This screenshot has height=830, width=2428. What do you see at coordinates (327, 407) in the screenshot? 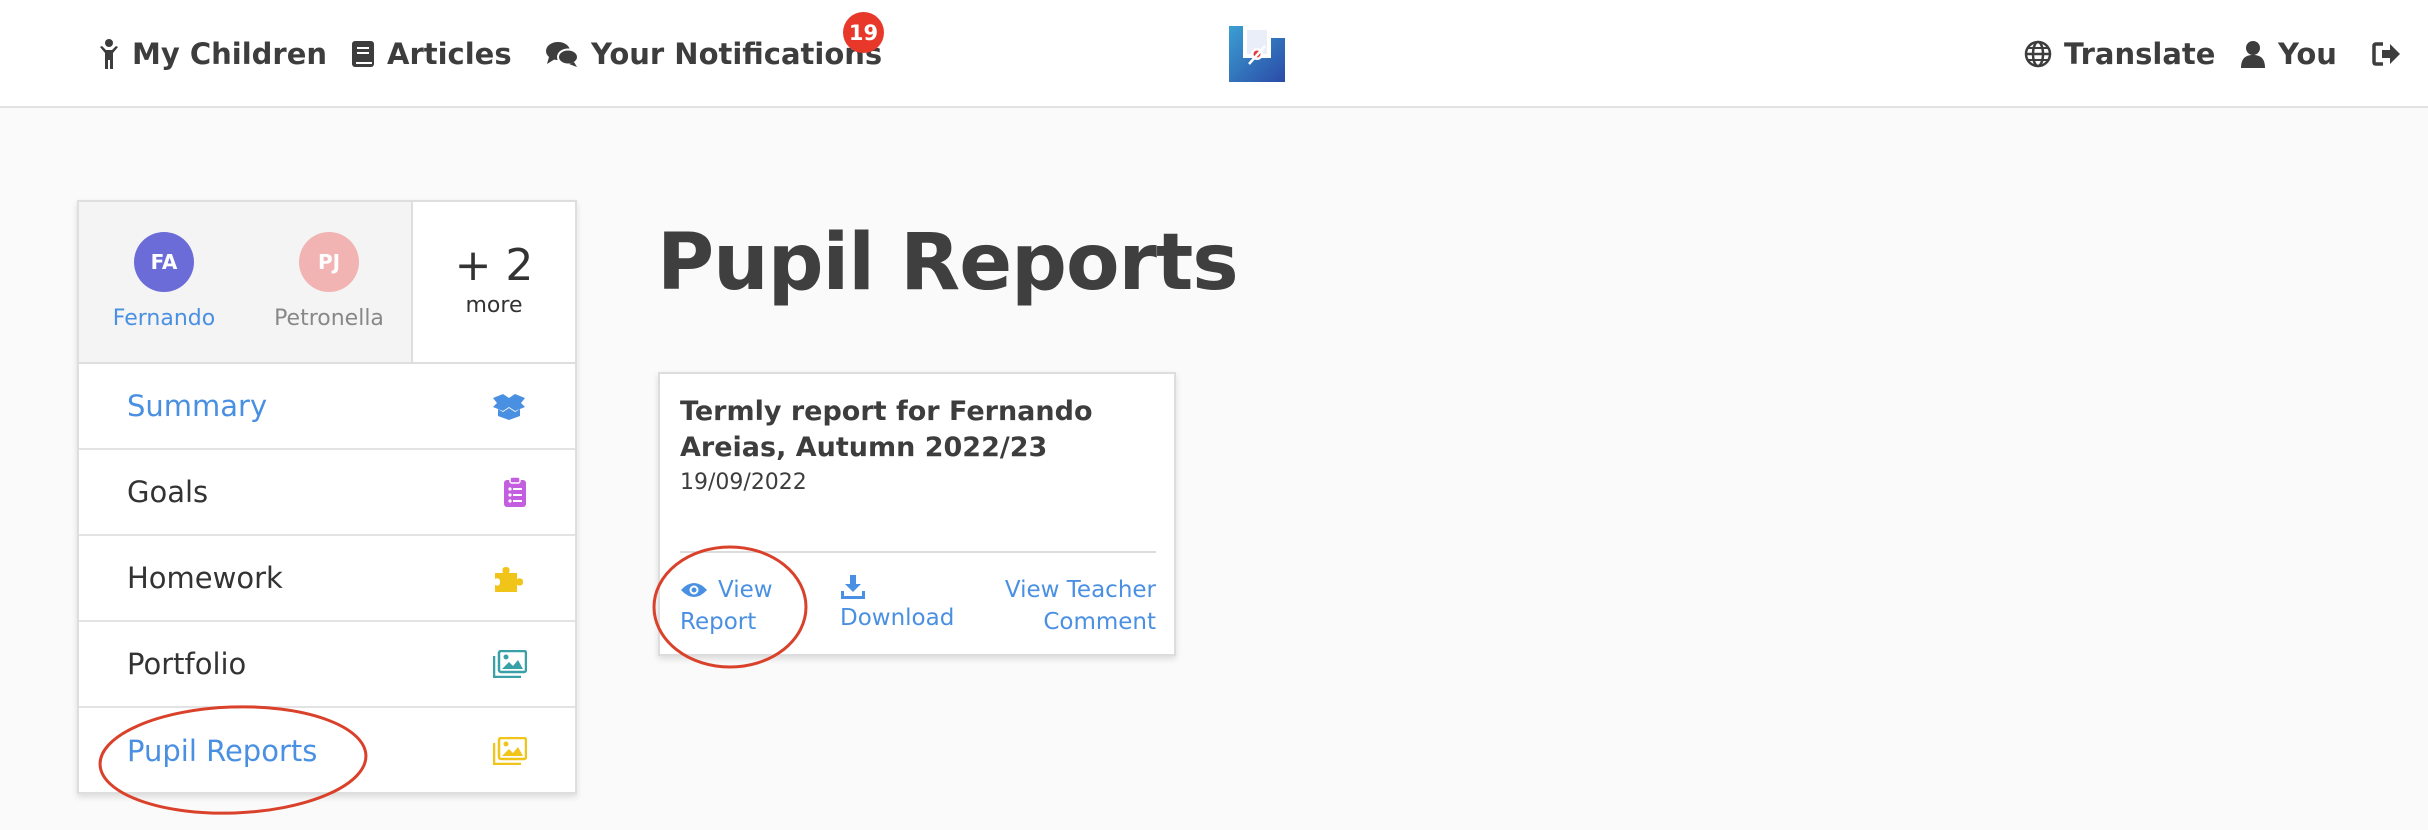
I see `sidebar-item-summary: Summary` at bounding box center [327, 407].